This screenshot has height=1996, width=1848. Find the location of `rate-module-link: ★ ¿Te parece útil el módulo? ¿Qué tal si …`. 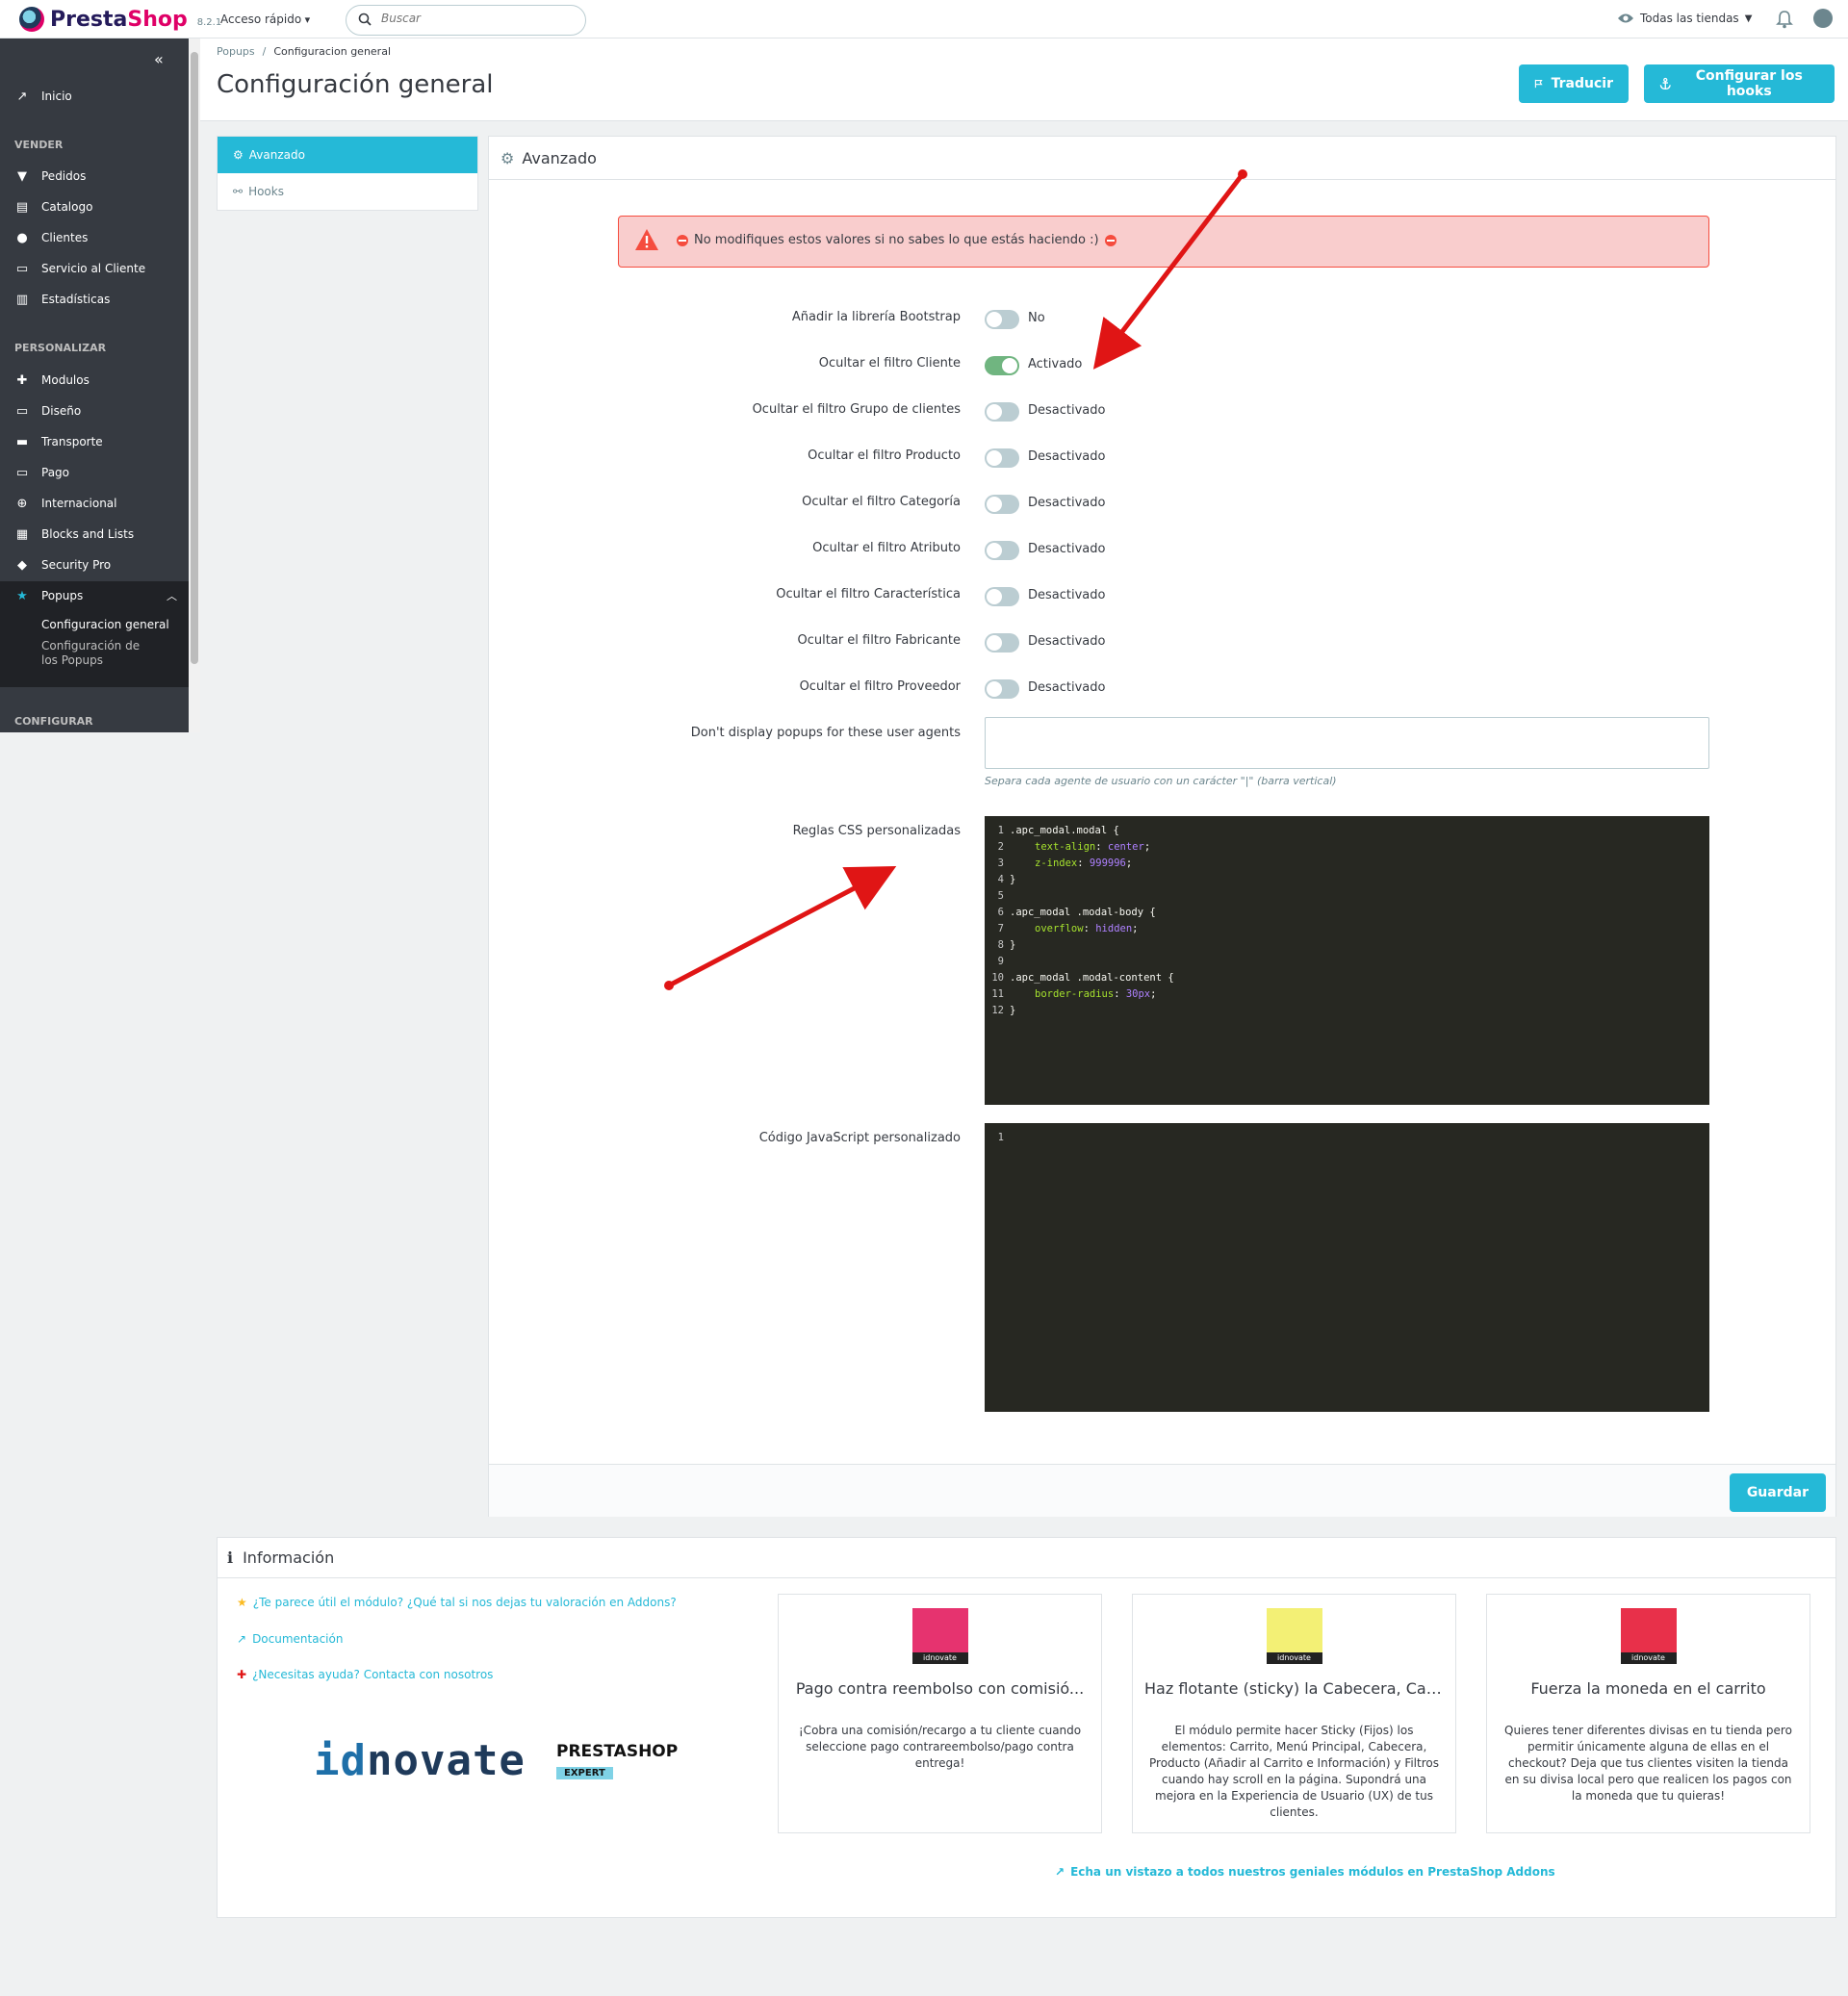

rate-module-link: ★ ¿Te parece útil el módulo? ¿Qué tal si … is located at coordinates (457, 1602).